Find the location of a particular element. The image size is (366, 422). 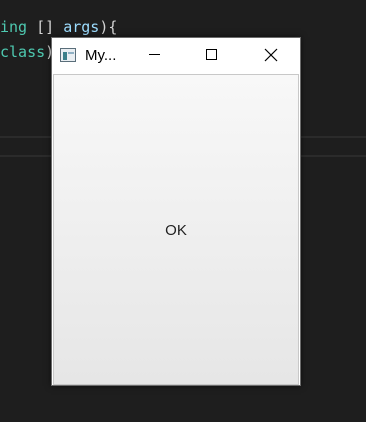

code-line: class) is located at coordinates (27, 52).